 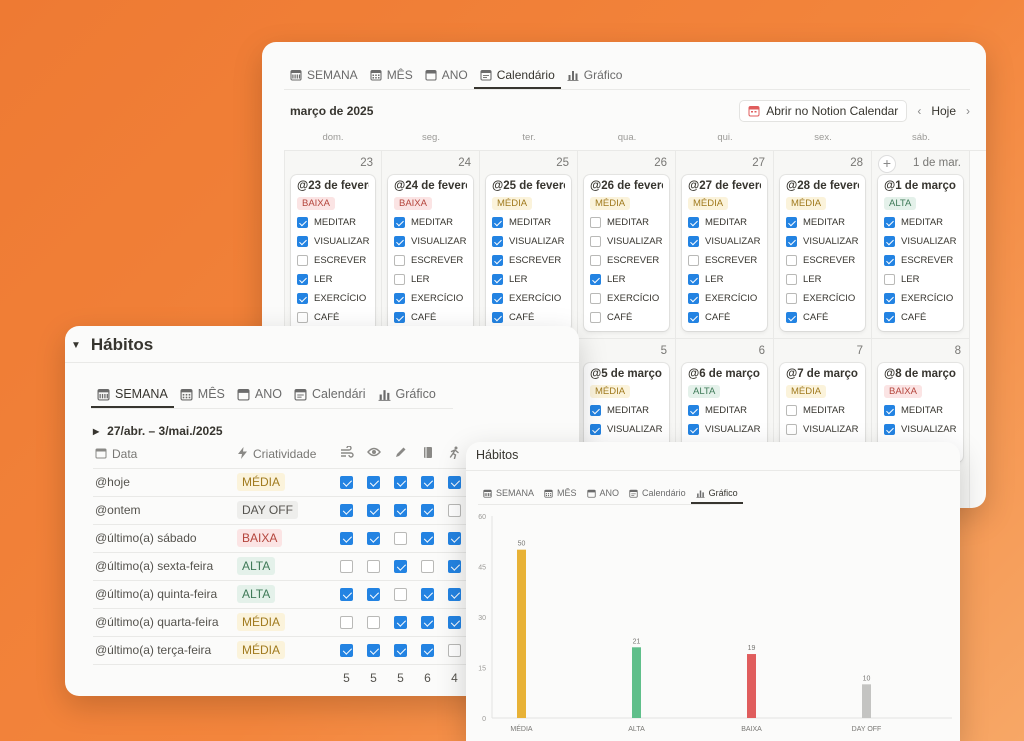 I want to click on habit-checkbox-row: ESCREVER, so click(x=528, y=260).